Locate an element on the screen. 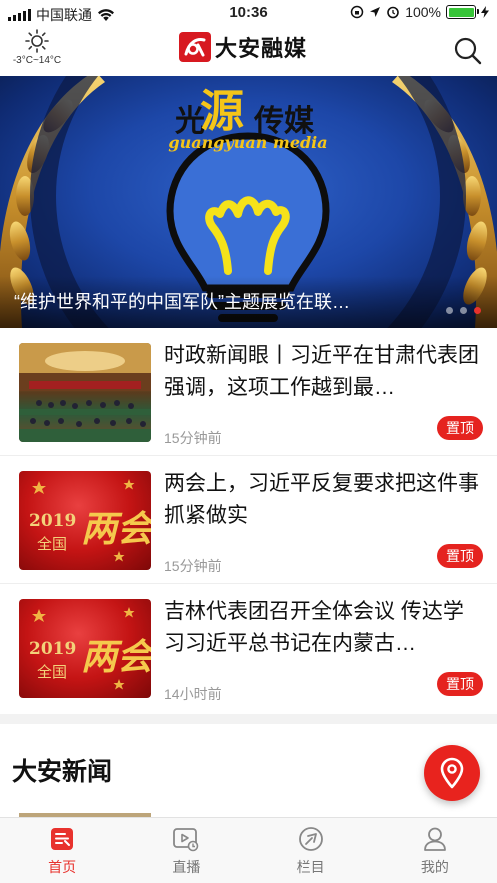  search-icon is located at coordinates (468, 51).